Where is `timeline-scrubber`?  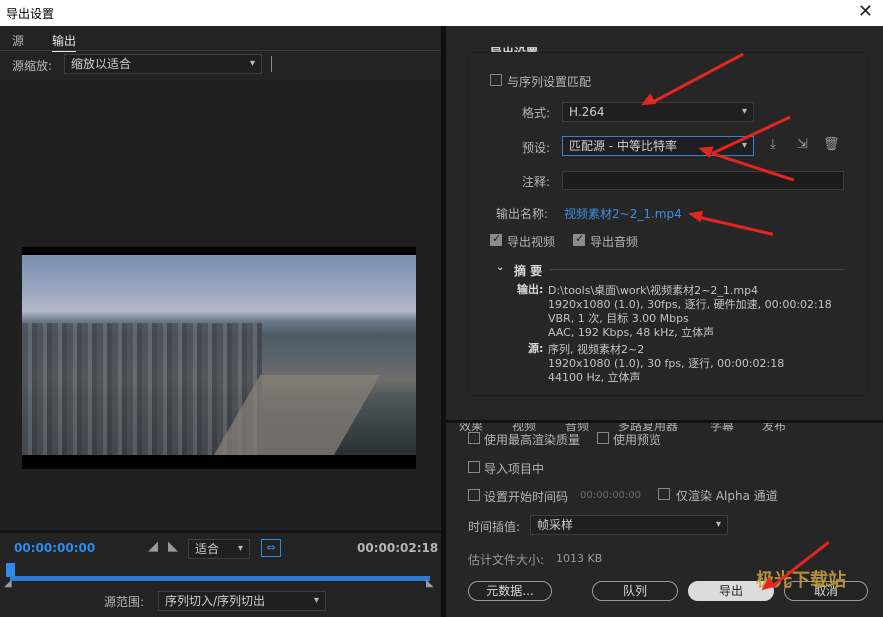 timeline-scrubber is located at coordinates (220, 578).